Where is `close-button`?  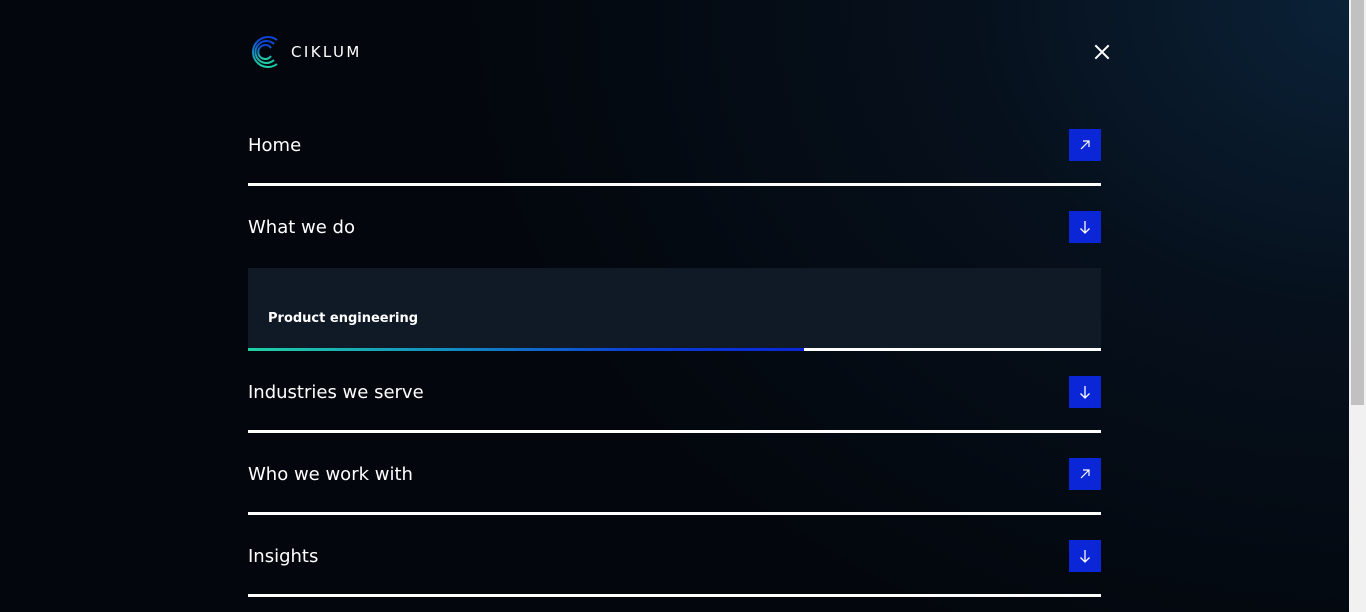 close-button is located at coordinates (1102, 52).